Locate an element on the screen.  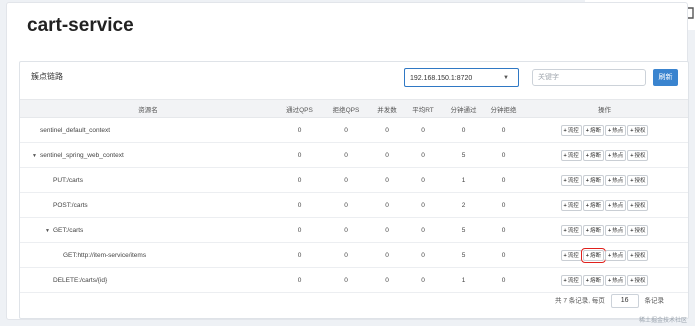
resource-name-cell: ▼ GET:/carts is located at coordinates (148, 230).